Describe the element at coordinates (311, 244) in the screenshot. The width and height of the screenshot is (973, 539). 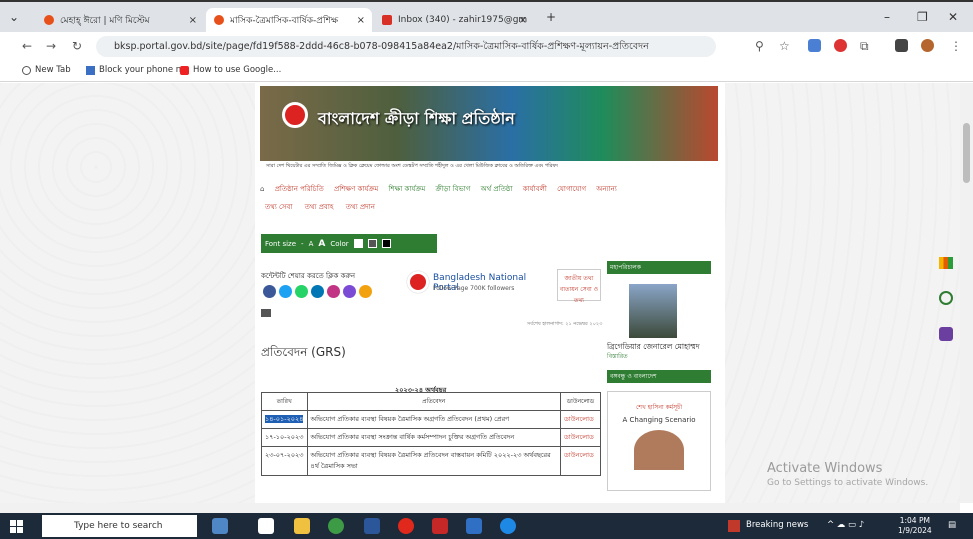
I see `font-normal-button: A` at that location.